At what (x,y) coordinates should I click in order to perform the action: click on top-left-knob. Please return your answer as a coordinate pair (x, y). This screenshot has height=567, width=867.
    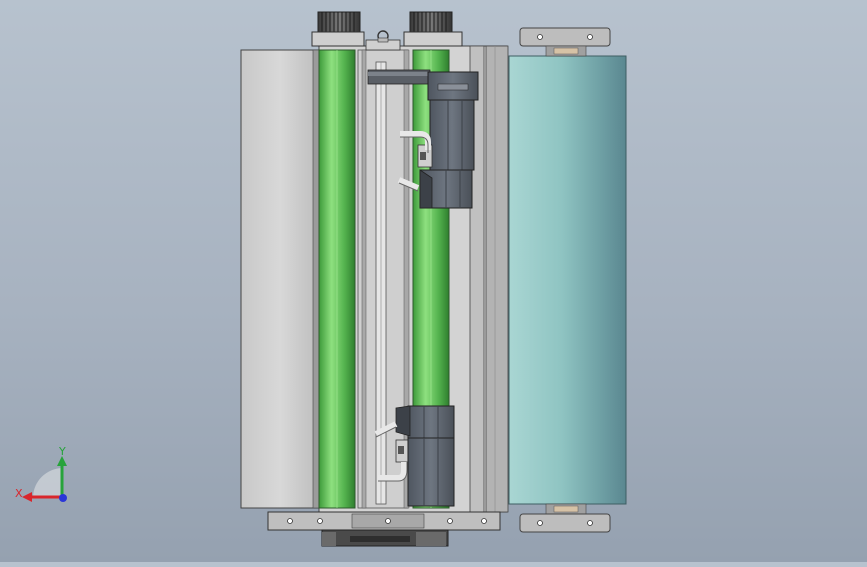
    Looking at the image, I should click on (338, 29).